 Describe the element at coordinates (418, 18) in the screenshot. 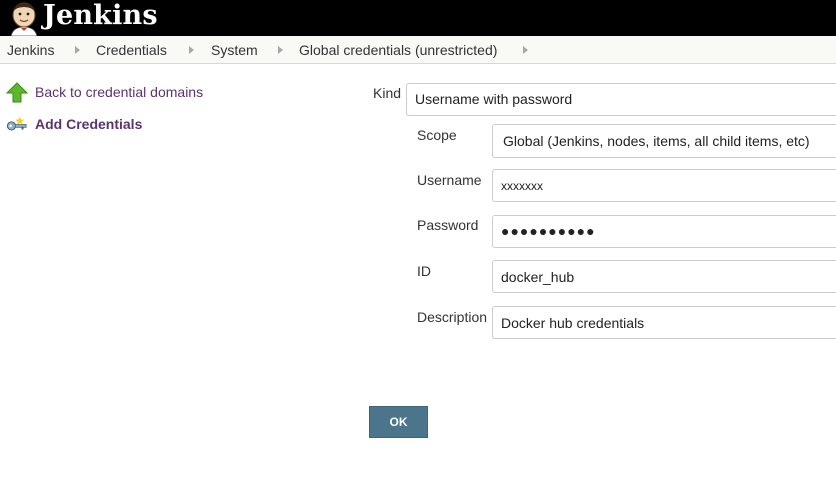

I see `top-header: Jenkins` at that location.